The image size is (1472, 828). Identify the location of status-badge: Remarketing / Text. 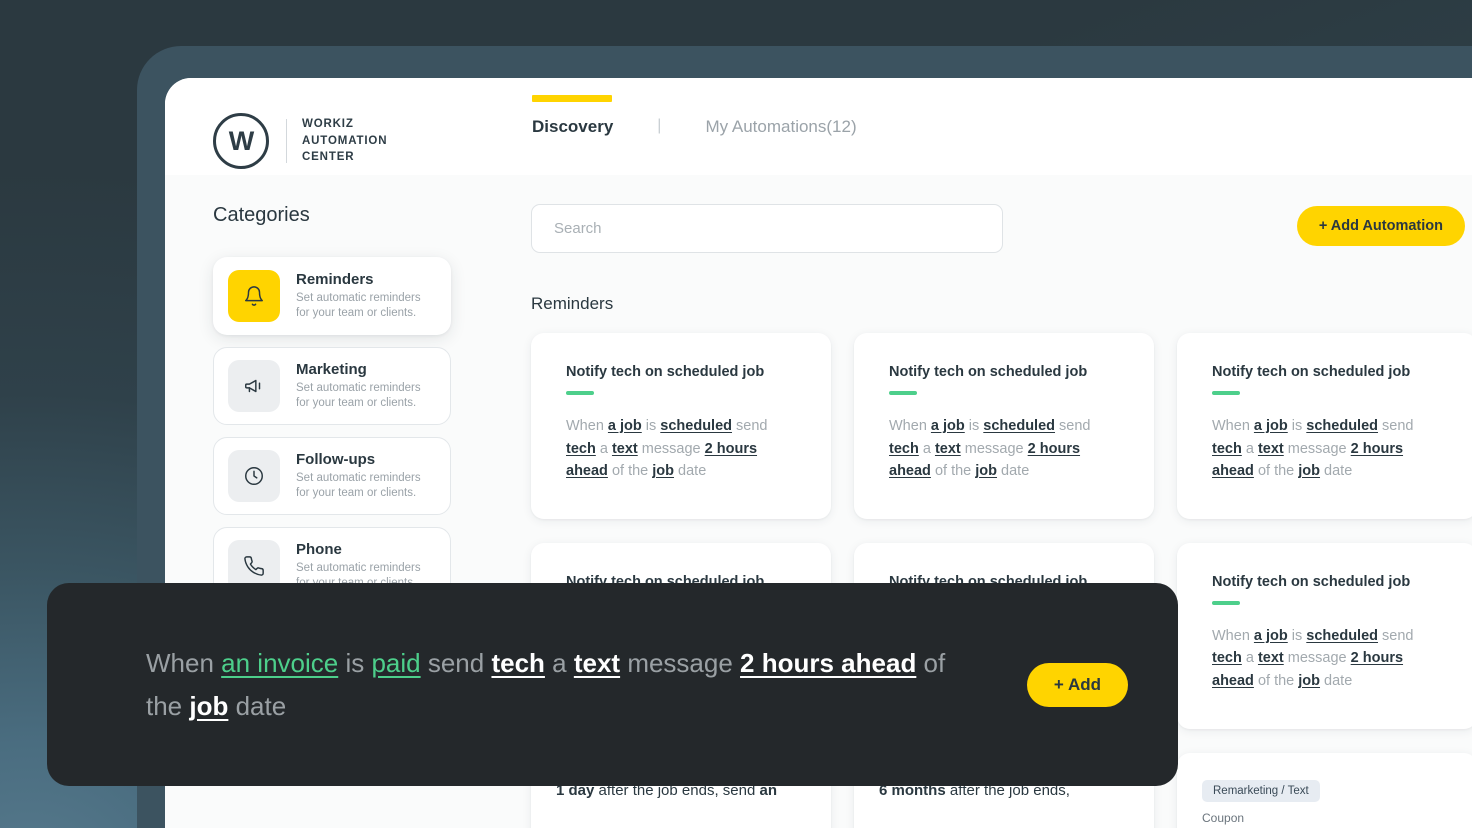
(1261, 790).